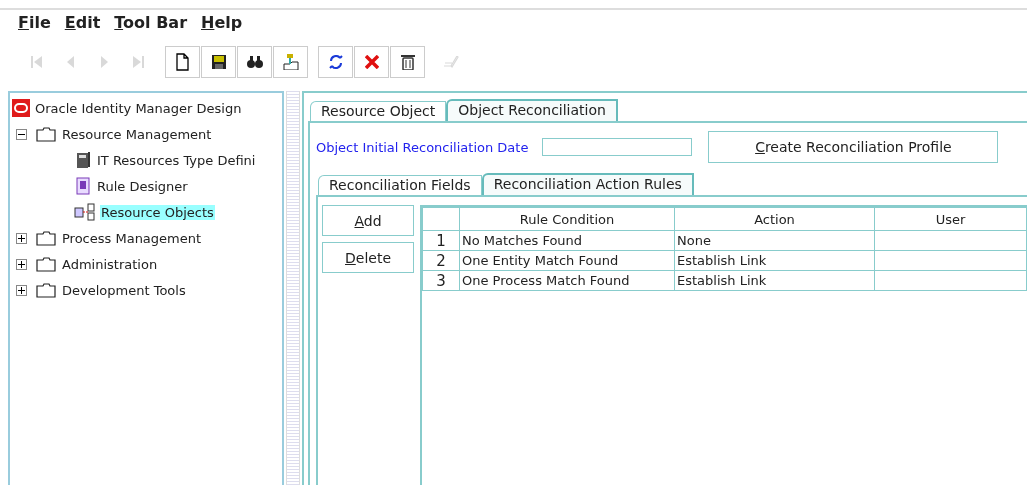 This screenshot has height=485, width=1027. I want to click on delete-button, so click(407, 62).